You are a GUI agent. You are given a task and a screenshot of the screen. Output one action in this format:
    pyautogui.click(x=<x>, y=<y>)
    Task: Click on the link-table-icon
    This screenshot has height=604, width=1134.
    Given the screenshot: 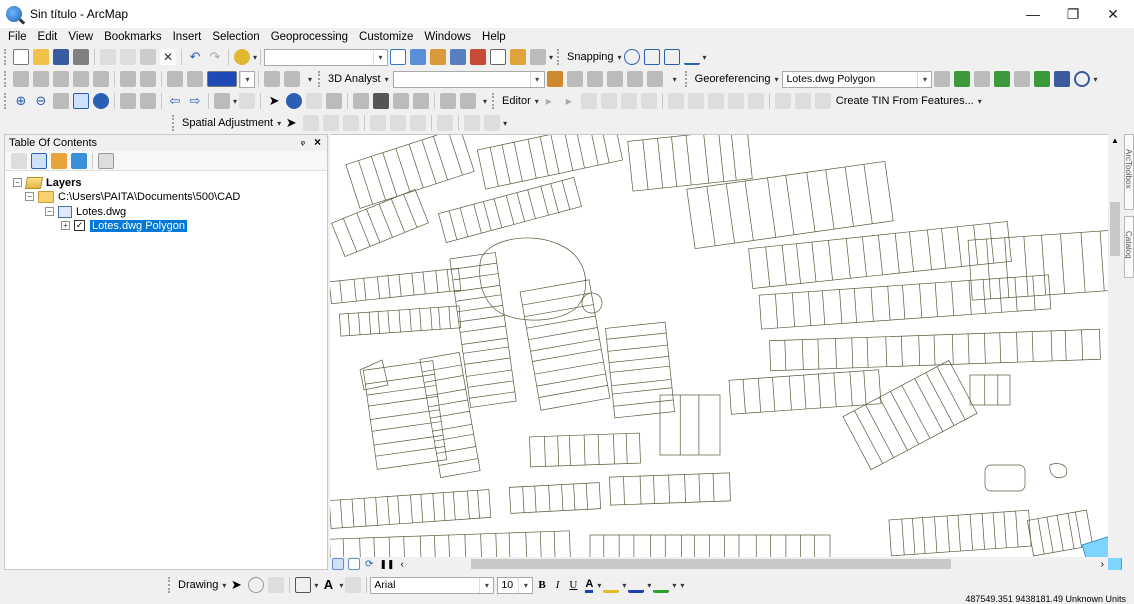 What is the action you would take?
    pyautogui.click(x=1062, y=79)
    